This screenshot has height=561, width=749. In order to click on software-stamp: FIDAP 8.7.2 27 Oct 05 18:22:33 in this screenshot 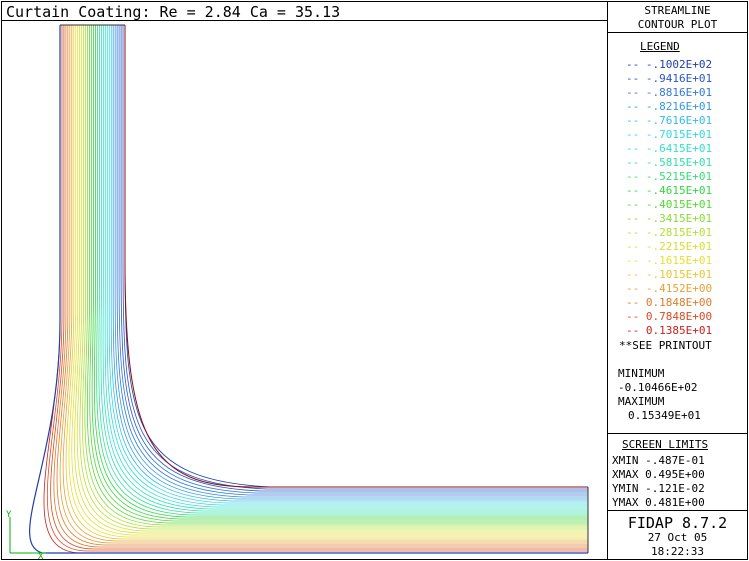, I will do `click(677, 535)`.